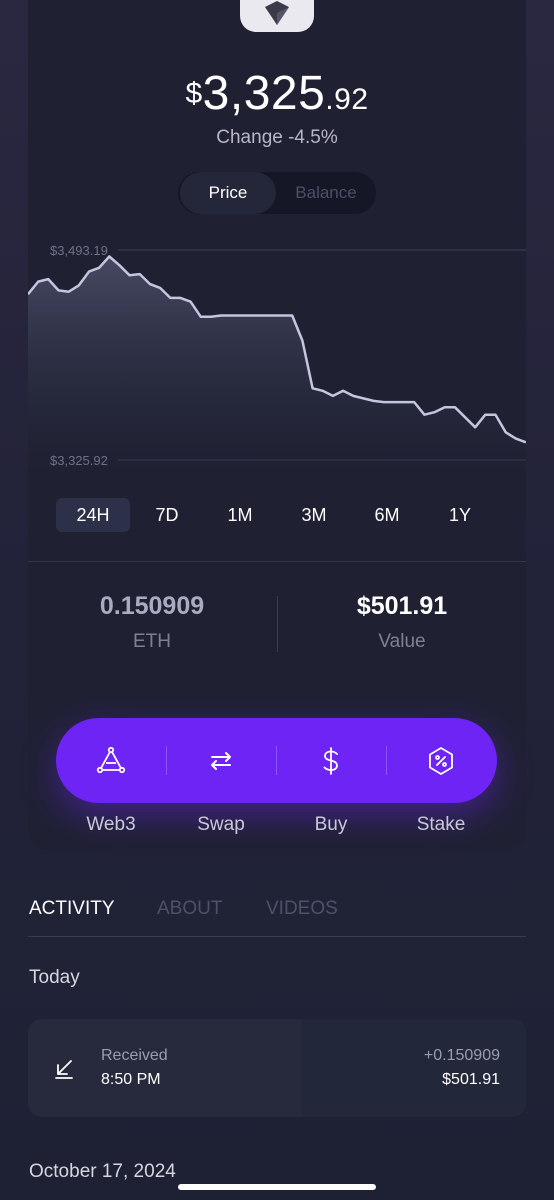 Image resolution: width=554 pixels, height=1200 pixels. I want to click on transaction-amount: +0.150909, so click(461, 1055).